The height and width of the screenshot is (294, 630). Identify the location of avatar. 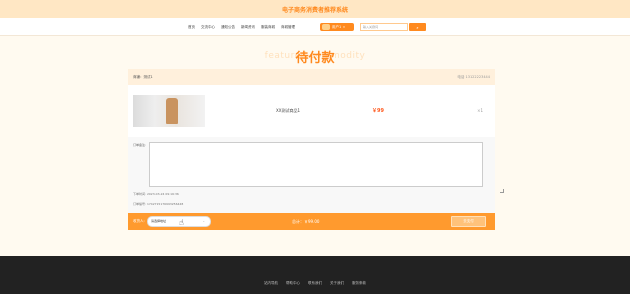
(326, 27).